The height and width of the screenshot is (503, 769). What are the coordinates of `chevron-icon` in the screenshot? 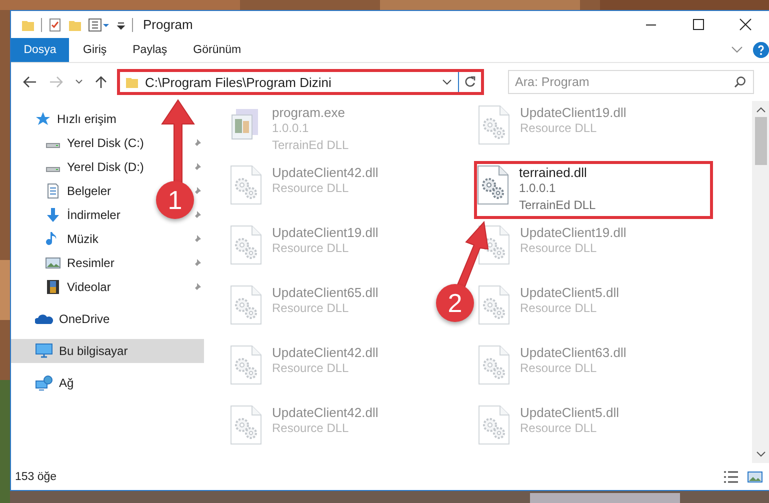 It's located at (737, 50).